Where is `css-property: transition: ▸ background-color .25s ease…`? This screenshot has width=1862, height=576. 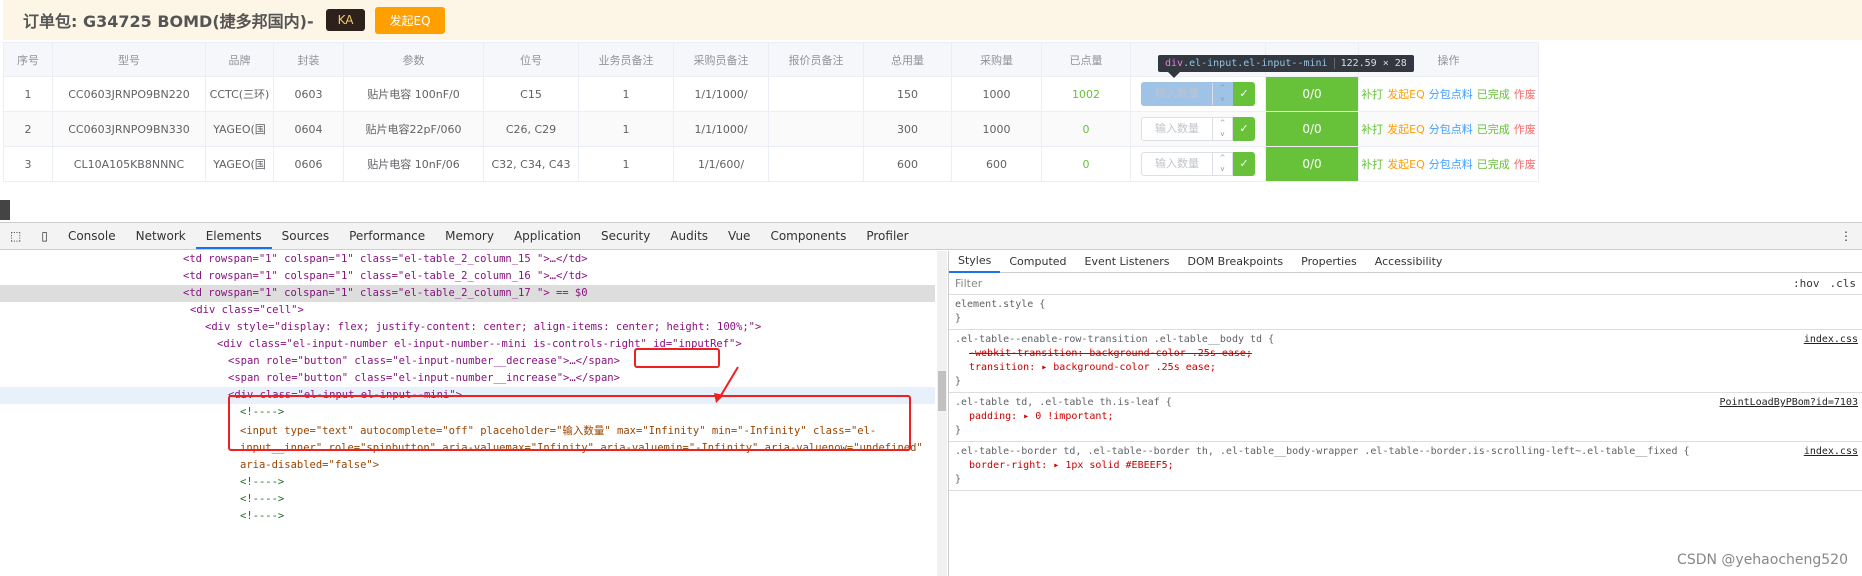
css-property: transition: ▸ background-color .25s ease… is located at coordinates (1405, 368).